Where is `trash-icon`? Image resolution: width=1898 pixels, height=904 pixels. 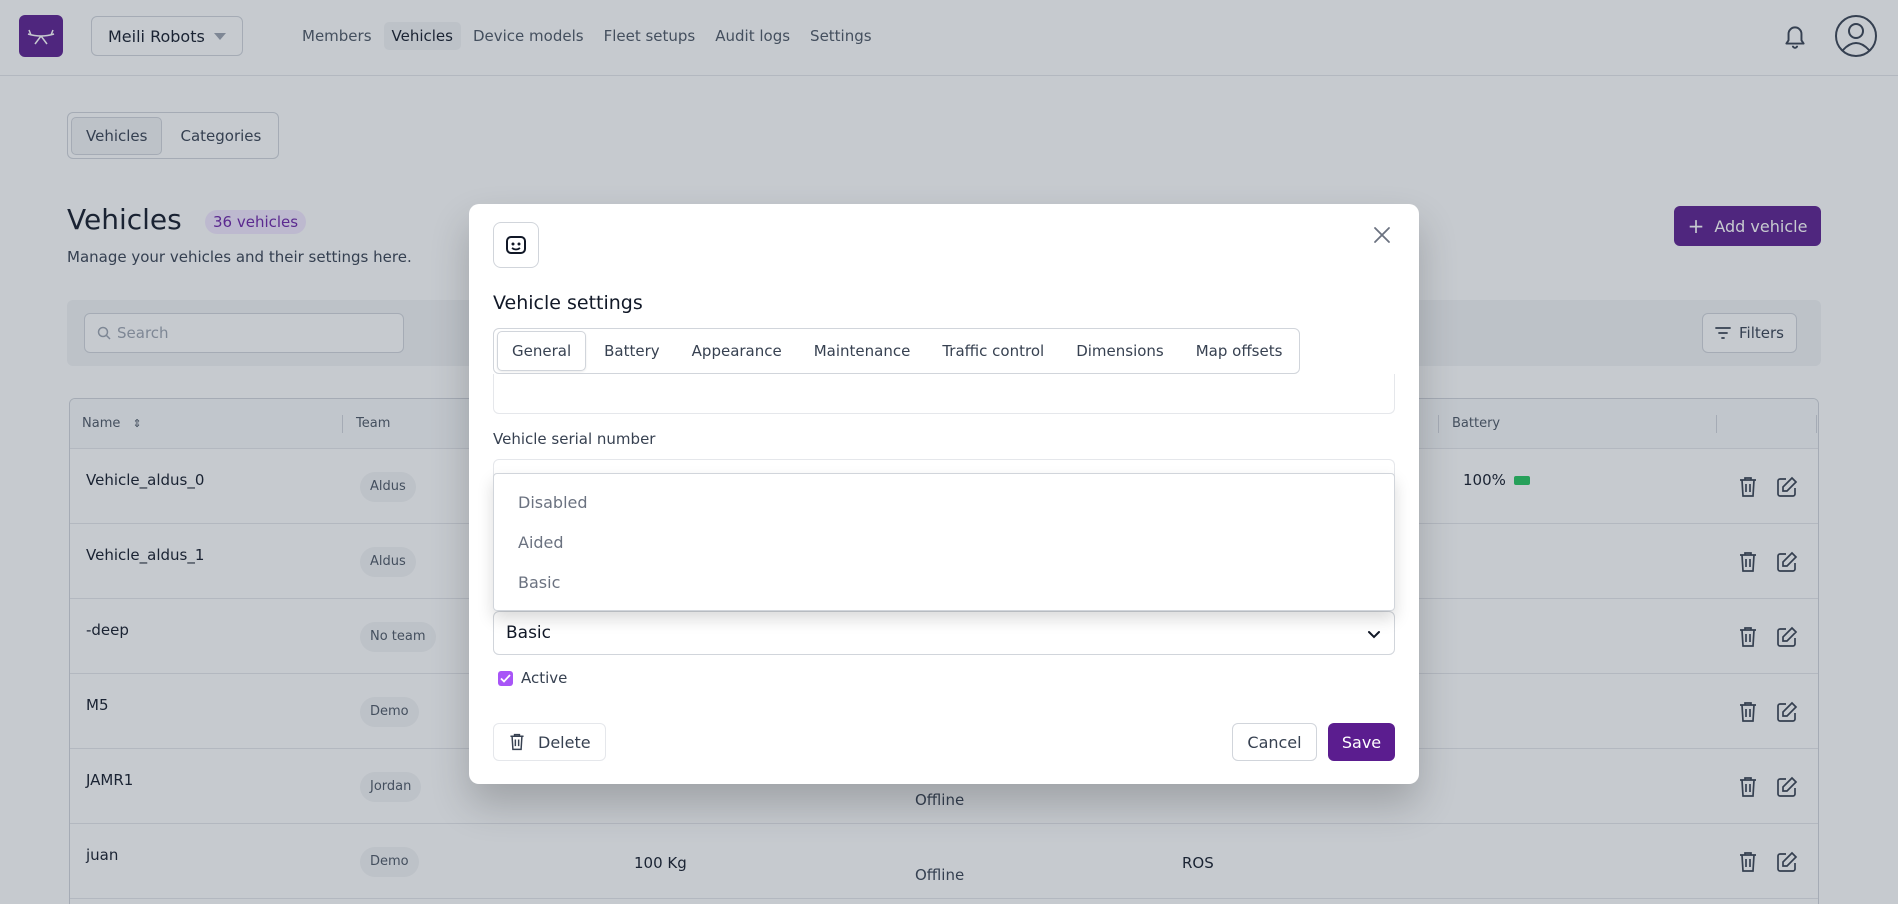 trash-icon is located at coordinates (517, 742).